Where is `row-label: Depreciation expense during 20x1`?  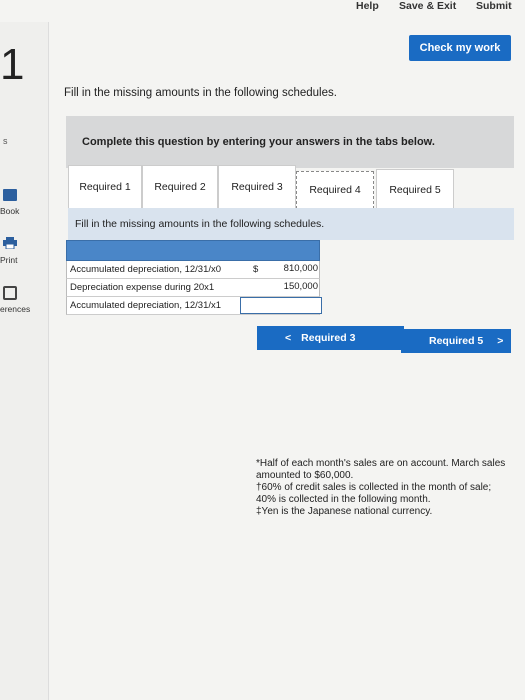 row-label: Depreciation expense during 20x1 is located at coordinates (142, 287).